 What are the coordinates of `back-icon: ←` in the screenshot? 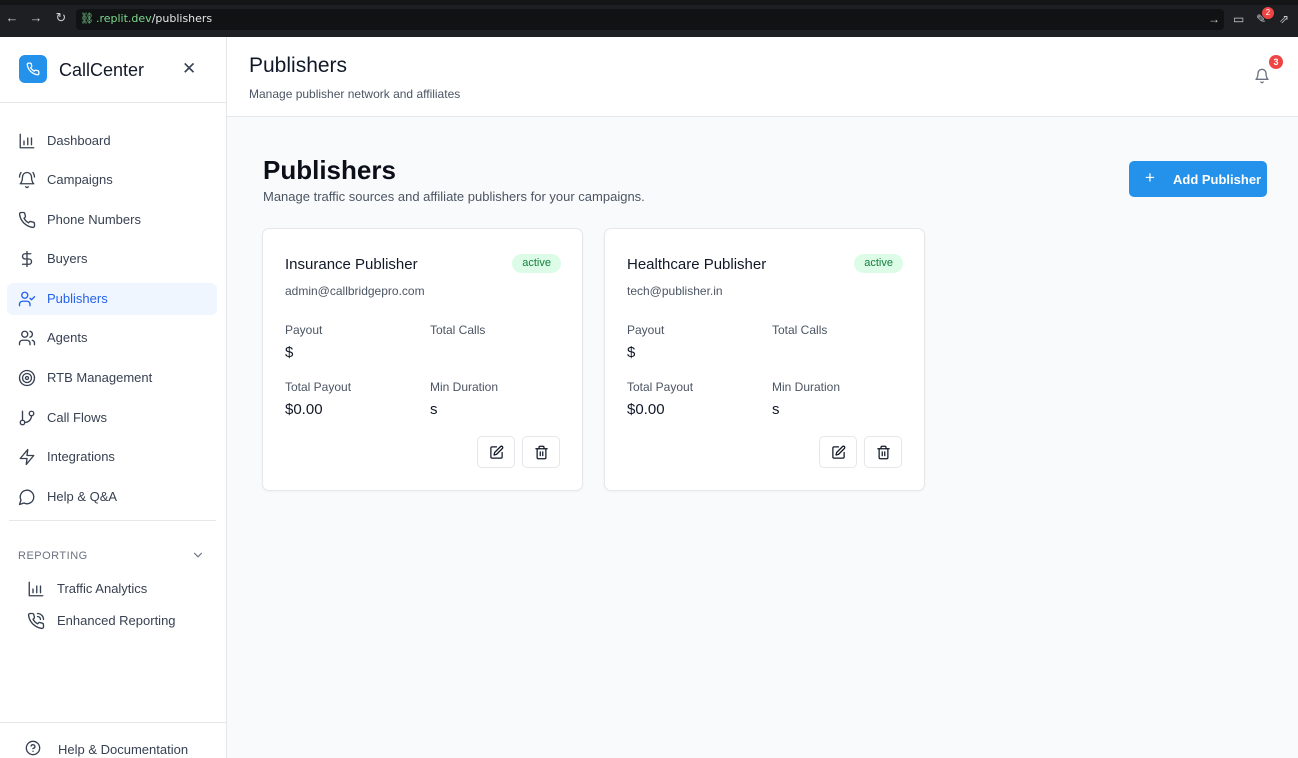 It's located at (12, 18).